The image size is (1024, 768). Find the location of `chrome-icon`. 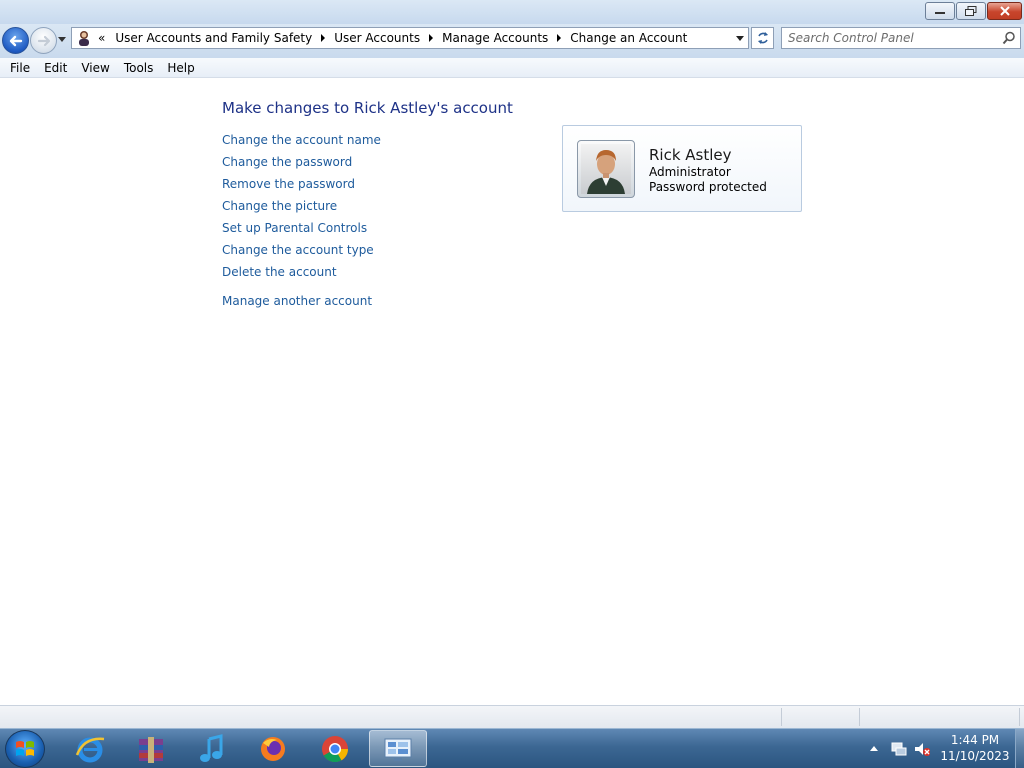

chrome-icon is located at coordinates (335, 748).